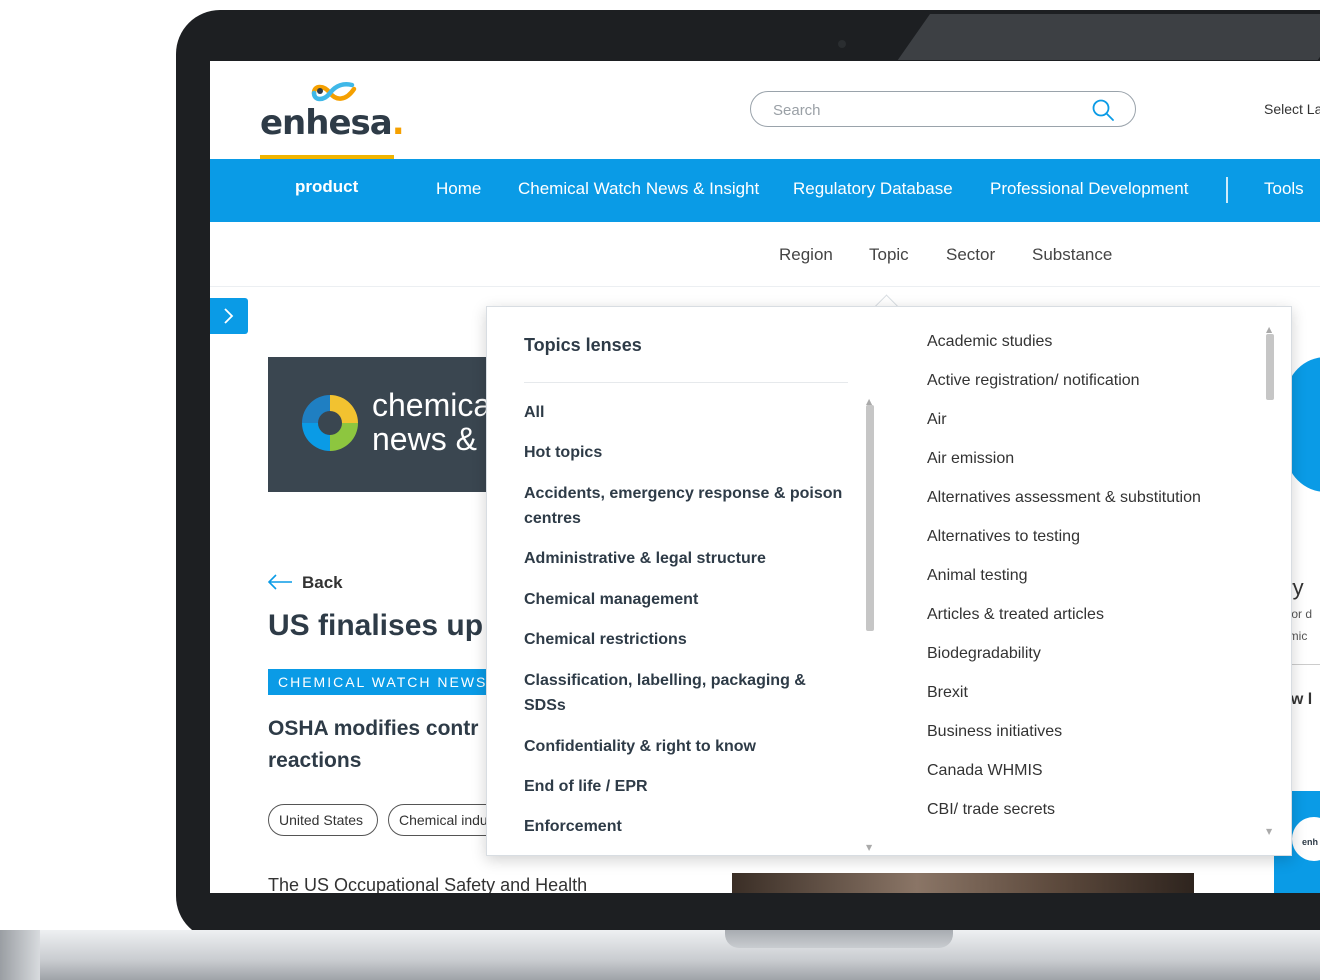 The height and width of the screenshot is (980, 1320). I want to click on nav-professional-development: Professional Development, so click(1089, 189).